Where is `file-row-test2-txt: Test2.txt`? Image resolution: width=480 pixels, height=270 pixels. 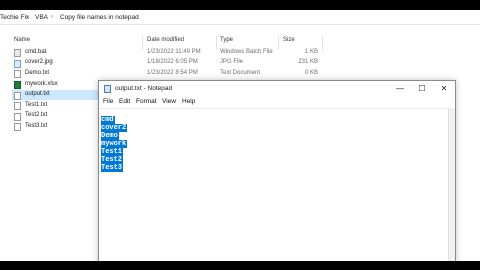
file-row-test2-txt: Test2.txt is located at coordinates (55, 116).